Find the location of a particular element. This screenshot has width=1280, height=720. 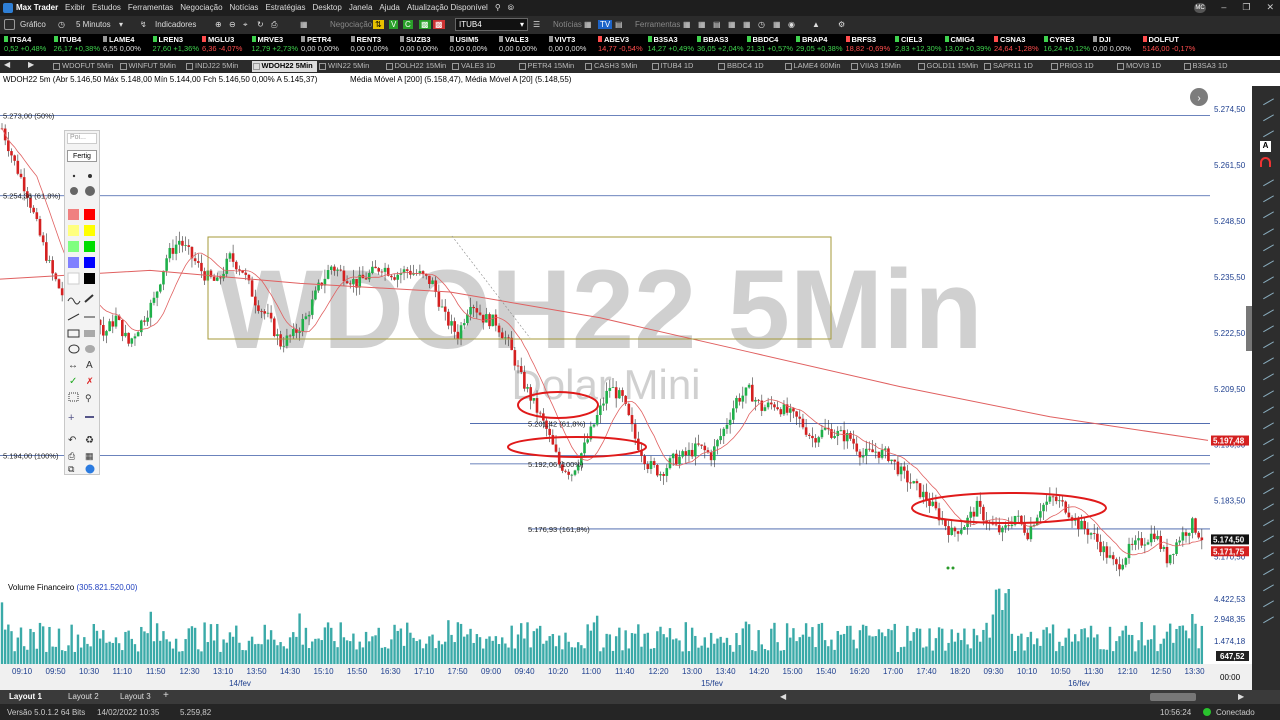

arrow-tool-icon: ↔ is located at coordinates (73, 365).